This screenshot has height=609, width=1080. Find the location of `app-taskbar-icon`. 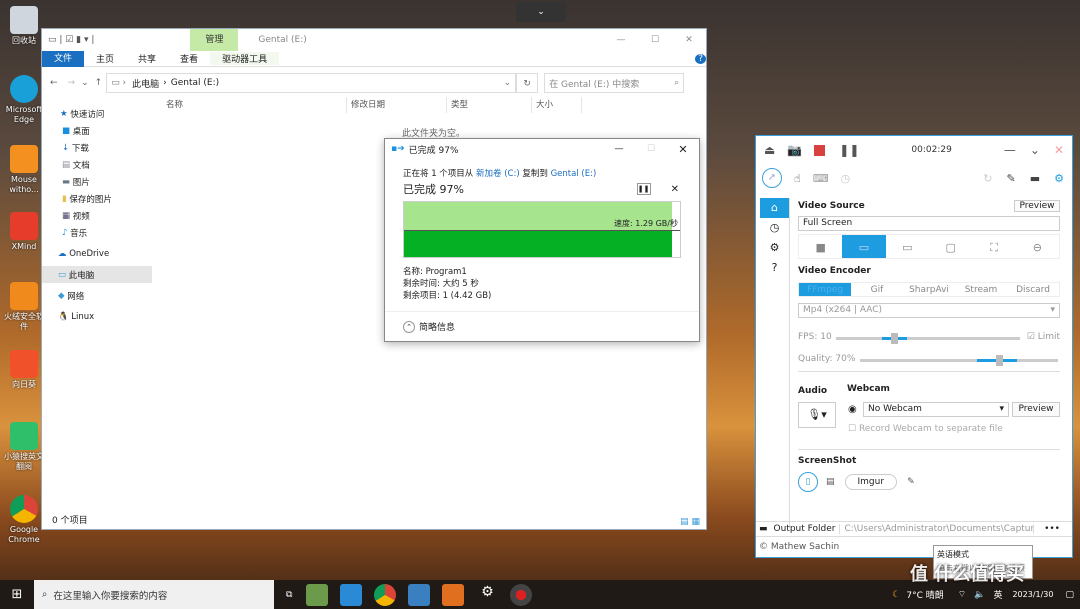

app-taskbar-icon is located at coordinates (419, 594).